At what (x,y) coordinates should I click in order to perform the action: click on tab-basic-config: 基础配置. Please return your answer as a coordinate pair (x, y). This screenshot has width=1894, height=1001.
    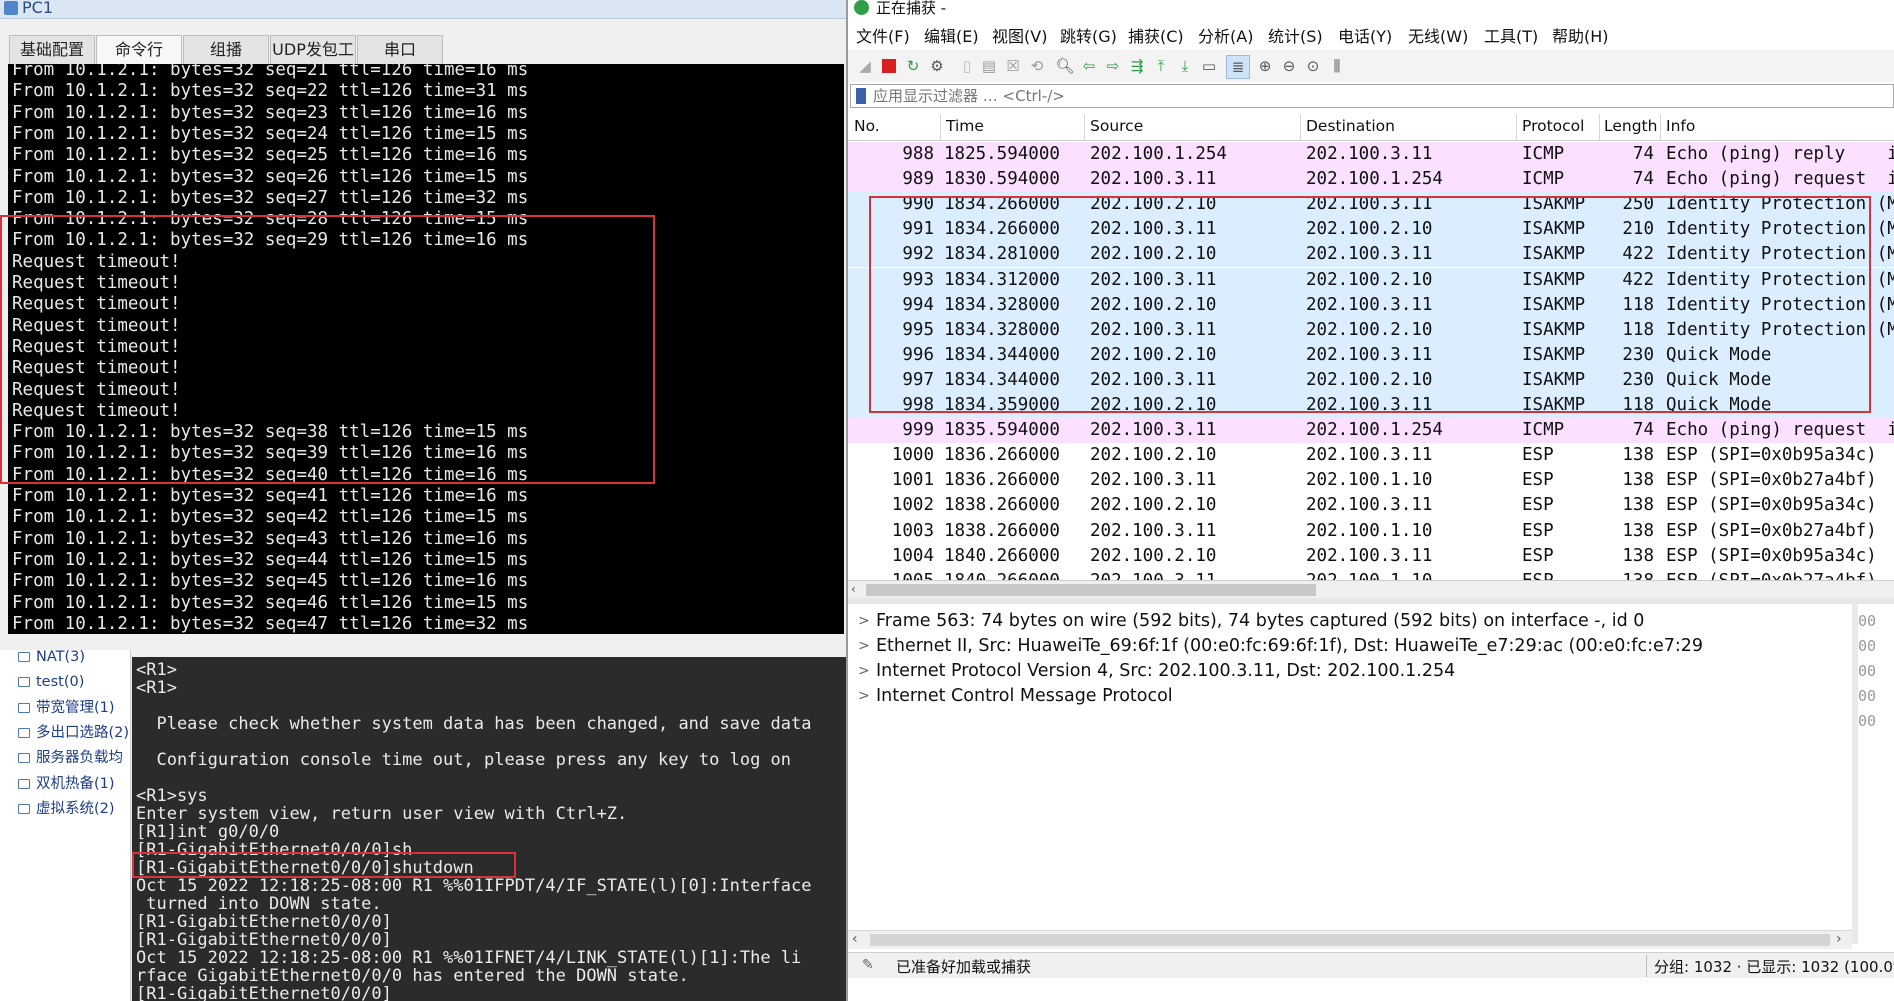
    Looking at the image, I should click on (52, 49).